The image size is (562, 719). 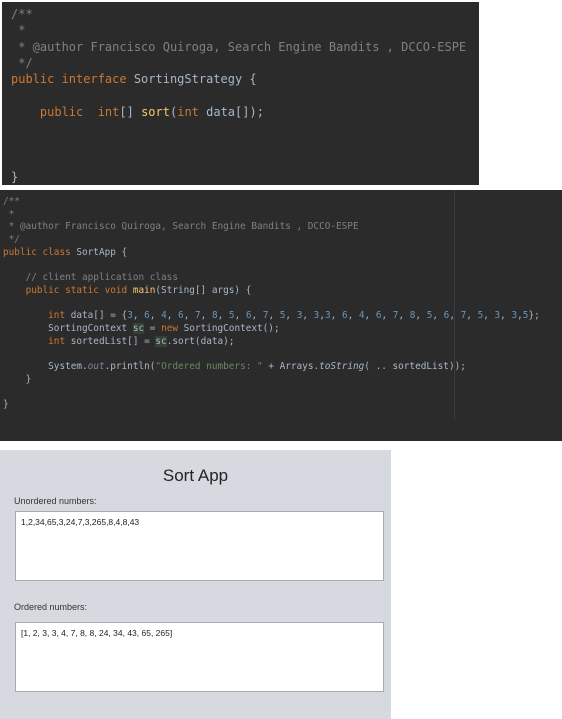 What do you see at coordinates (172, 329) in the screenshot?
I see `code-token: new` at bounding box center [172, 329].